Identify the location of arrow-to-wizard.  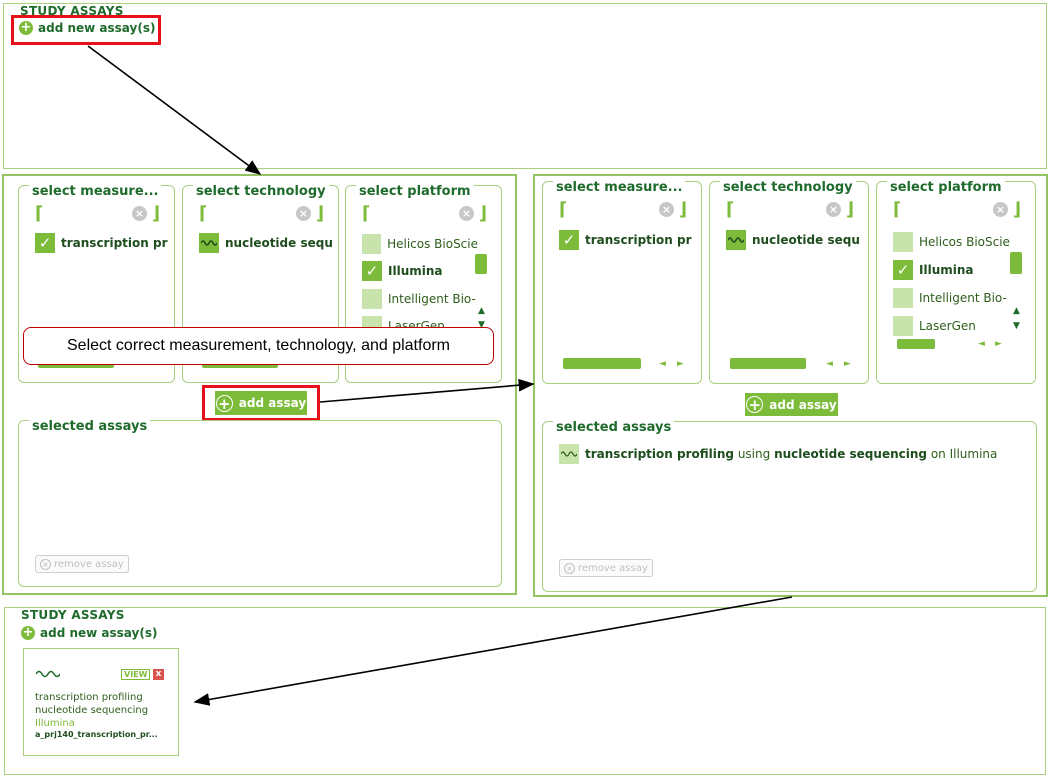
(174, 110).